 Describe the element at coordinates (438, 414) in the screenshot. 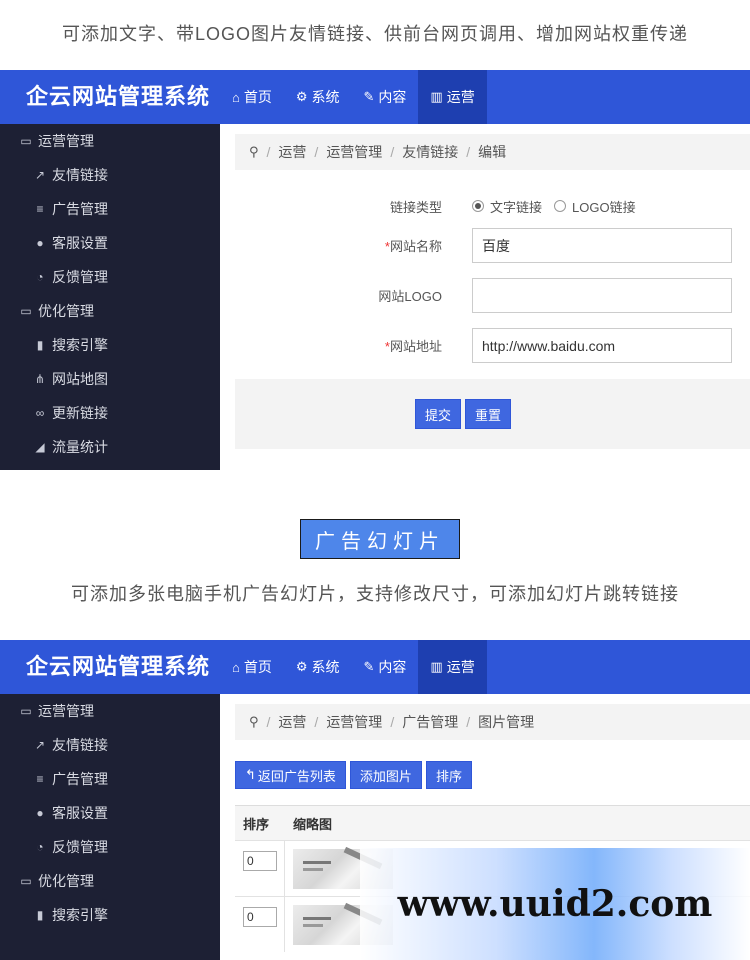

I see `submit-button: 提交` at that location.